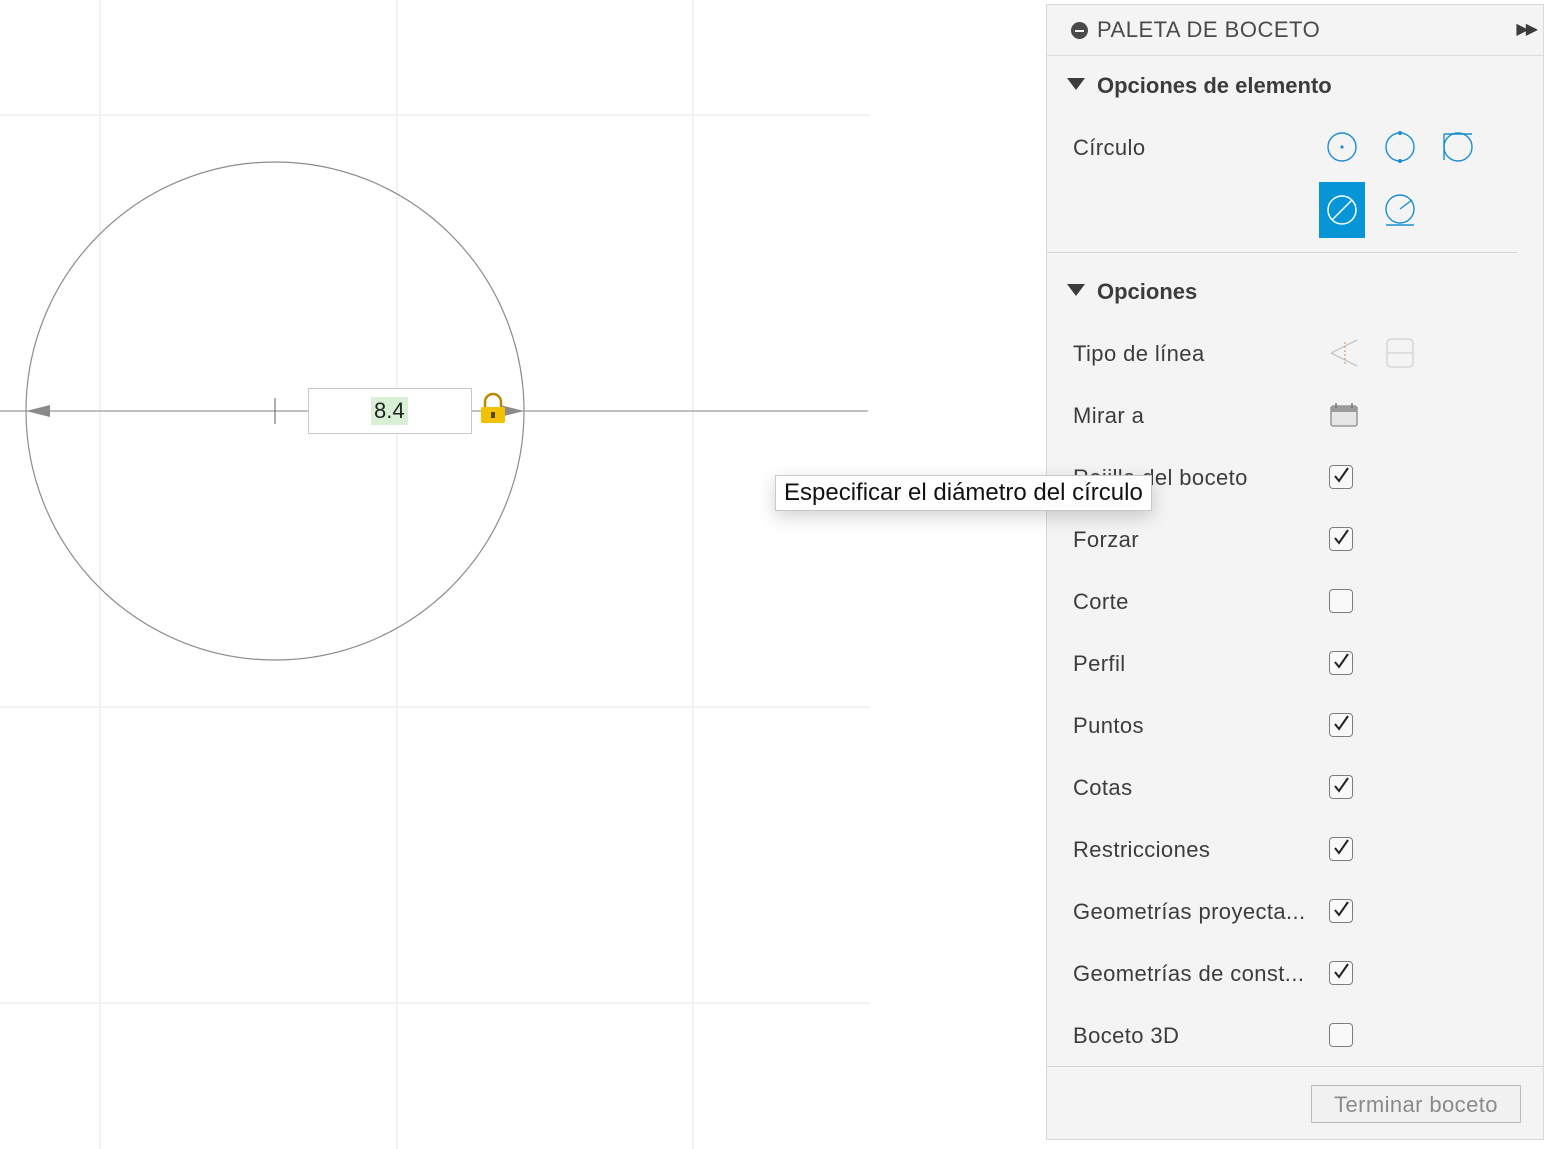 Image resolution: width=1554 pixels, height=1149 pixels. Describe the element at coordinates (1282, 252) in the screenshot. I see `section-divider` at that location.